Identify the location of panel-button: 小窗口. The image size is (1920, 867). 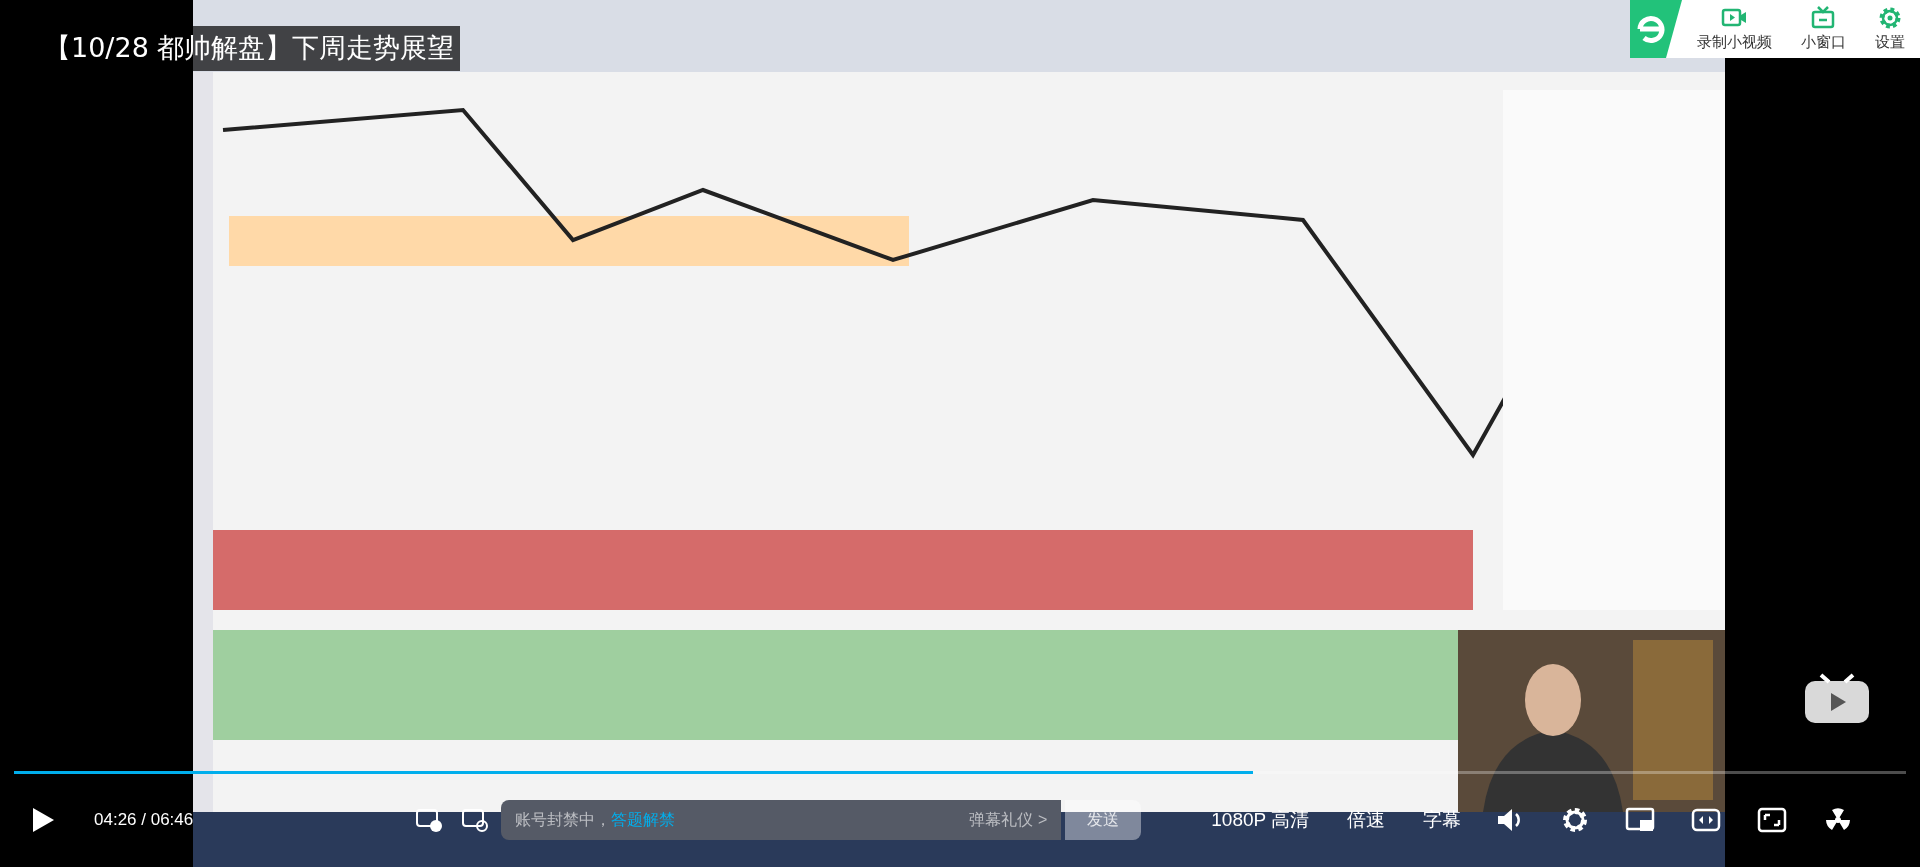
(1823, 29).